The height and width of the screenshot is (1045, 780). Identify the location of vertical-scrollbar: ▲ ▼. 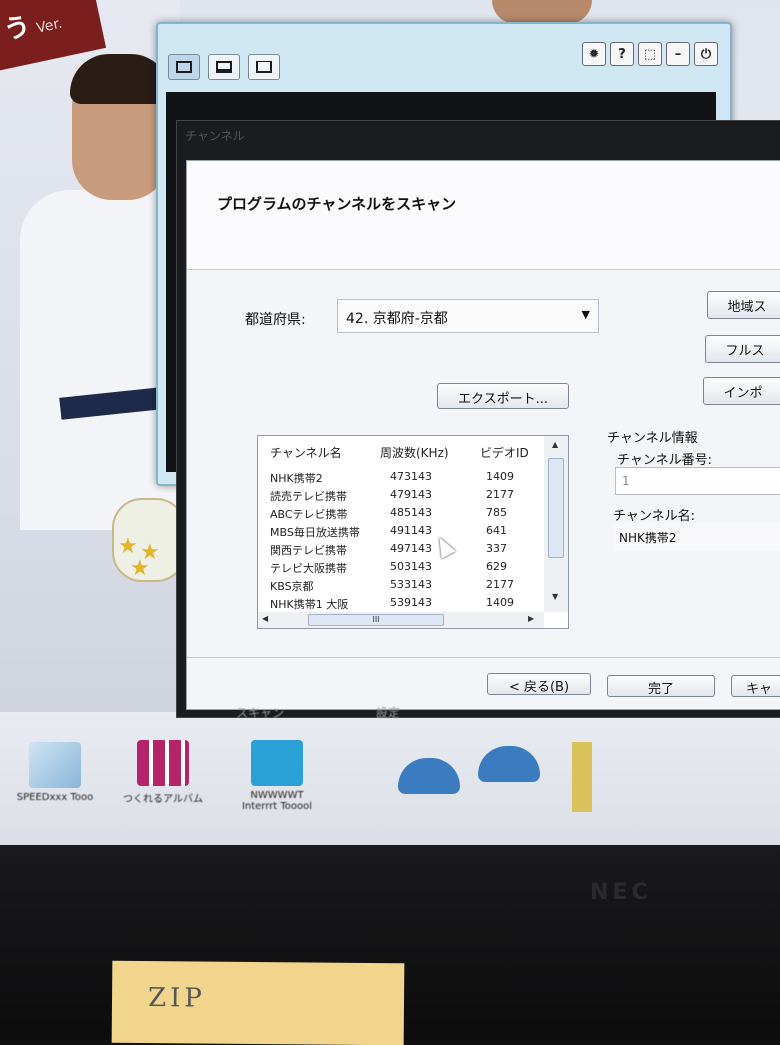
(556, 524).